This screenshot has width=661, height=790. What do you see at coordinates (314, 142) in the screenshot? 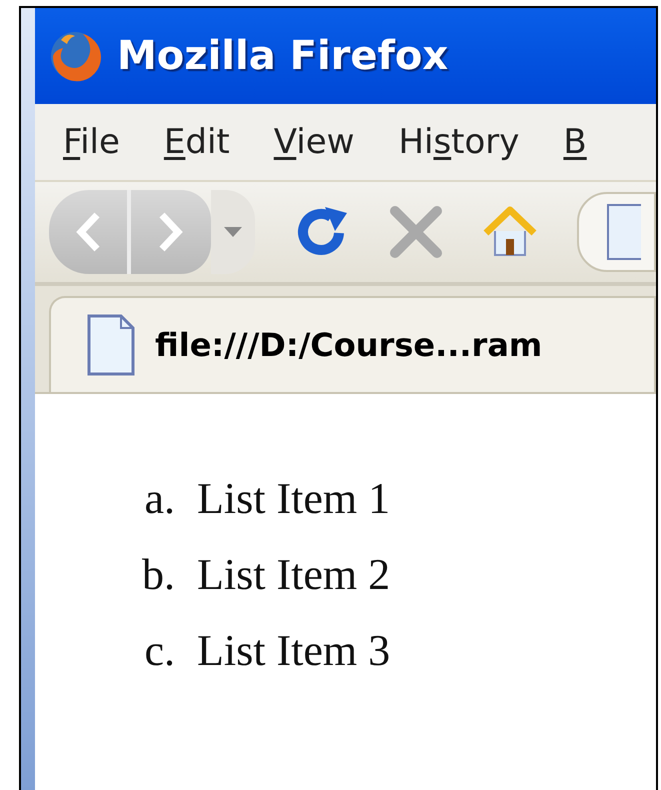
I see `menu-item: View` at bounding box center [314, 142].